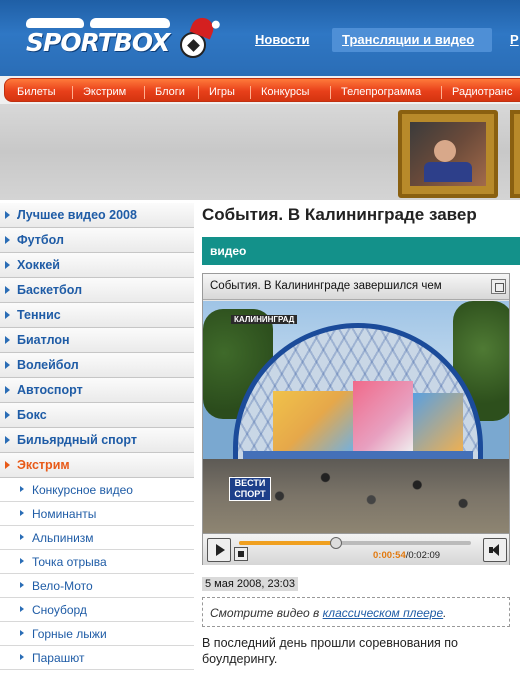  What do you see at coordinates (287, 543) in the screenshot?
I see `seek-progress` at bounding box center [287, 543].